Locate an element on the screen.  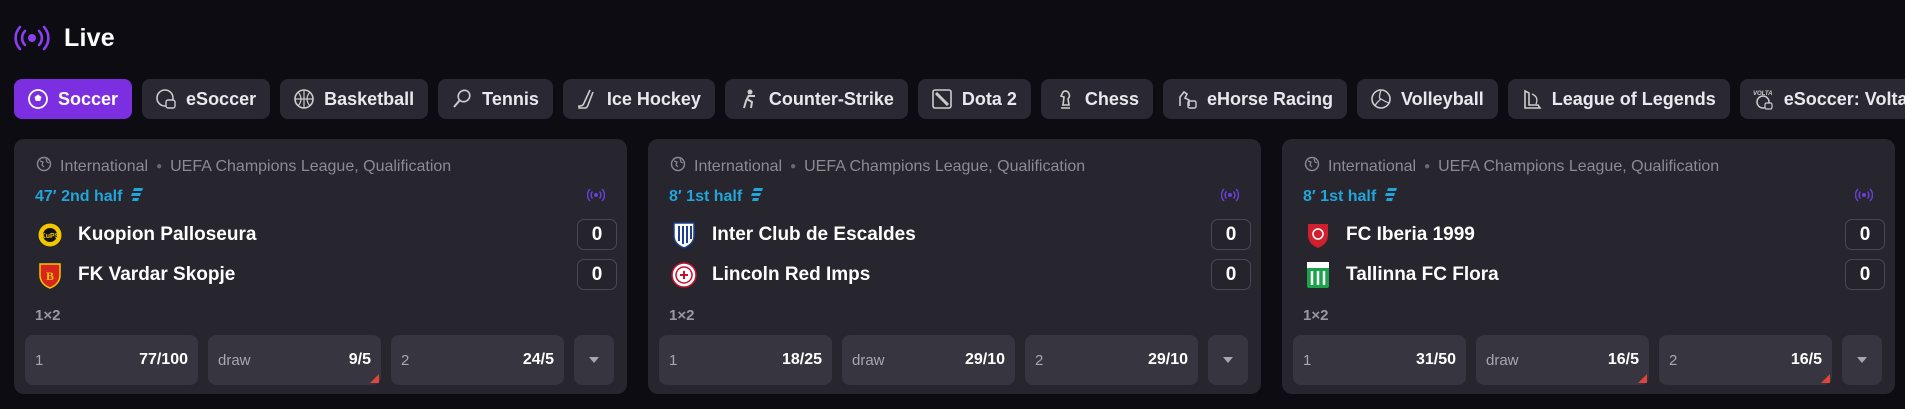
match-time: 8′ 1st half is located at coordinates (706, 196).